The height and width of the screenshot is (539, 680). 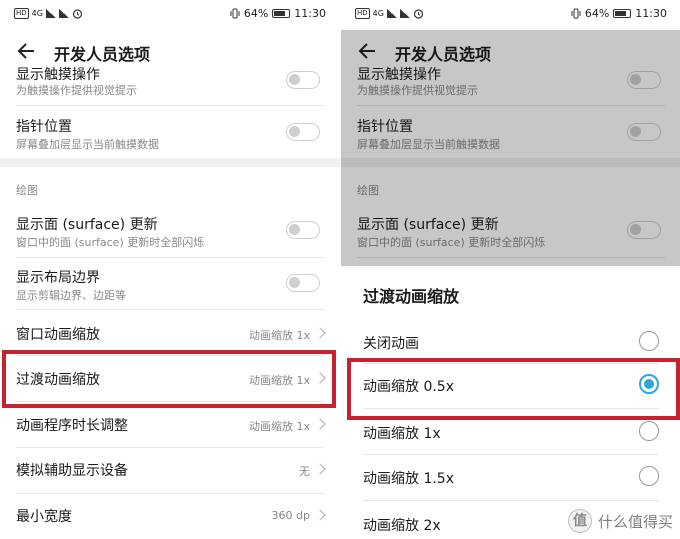 I want to click on item-title: 显示布局边界, so click(x=58, y=278).